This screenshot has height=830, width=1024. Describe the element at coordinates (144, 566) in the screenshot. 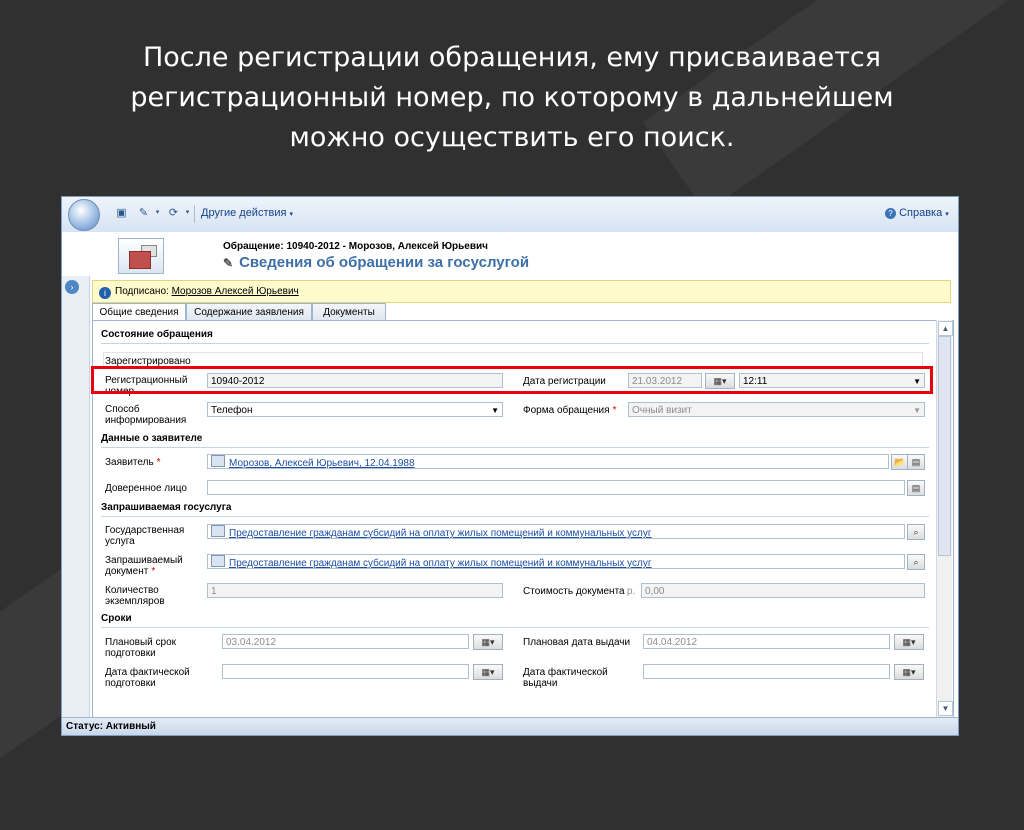

I see `requested-doc-label: Запрашиваемый документ *` at that location.